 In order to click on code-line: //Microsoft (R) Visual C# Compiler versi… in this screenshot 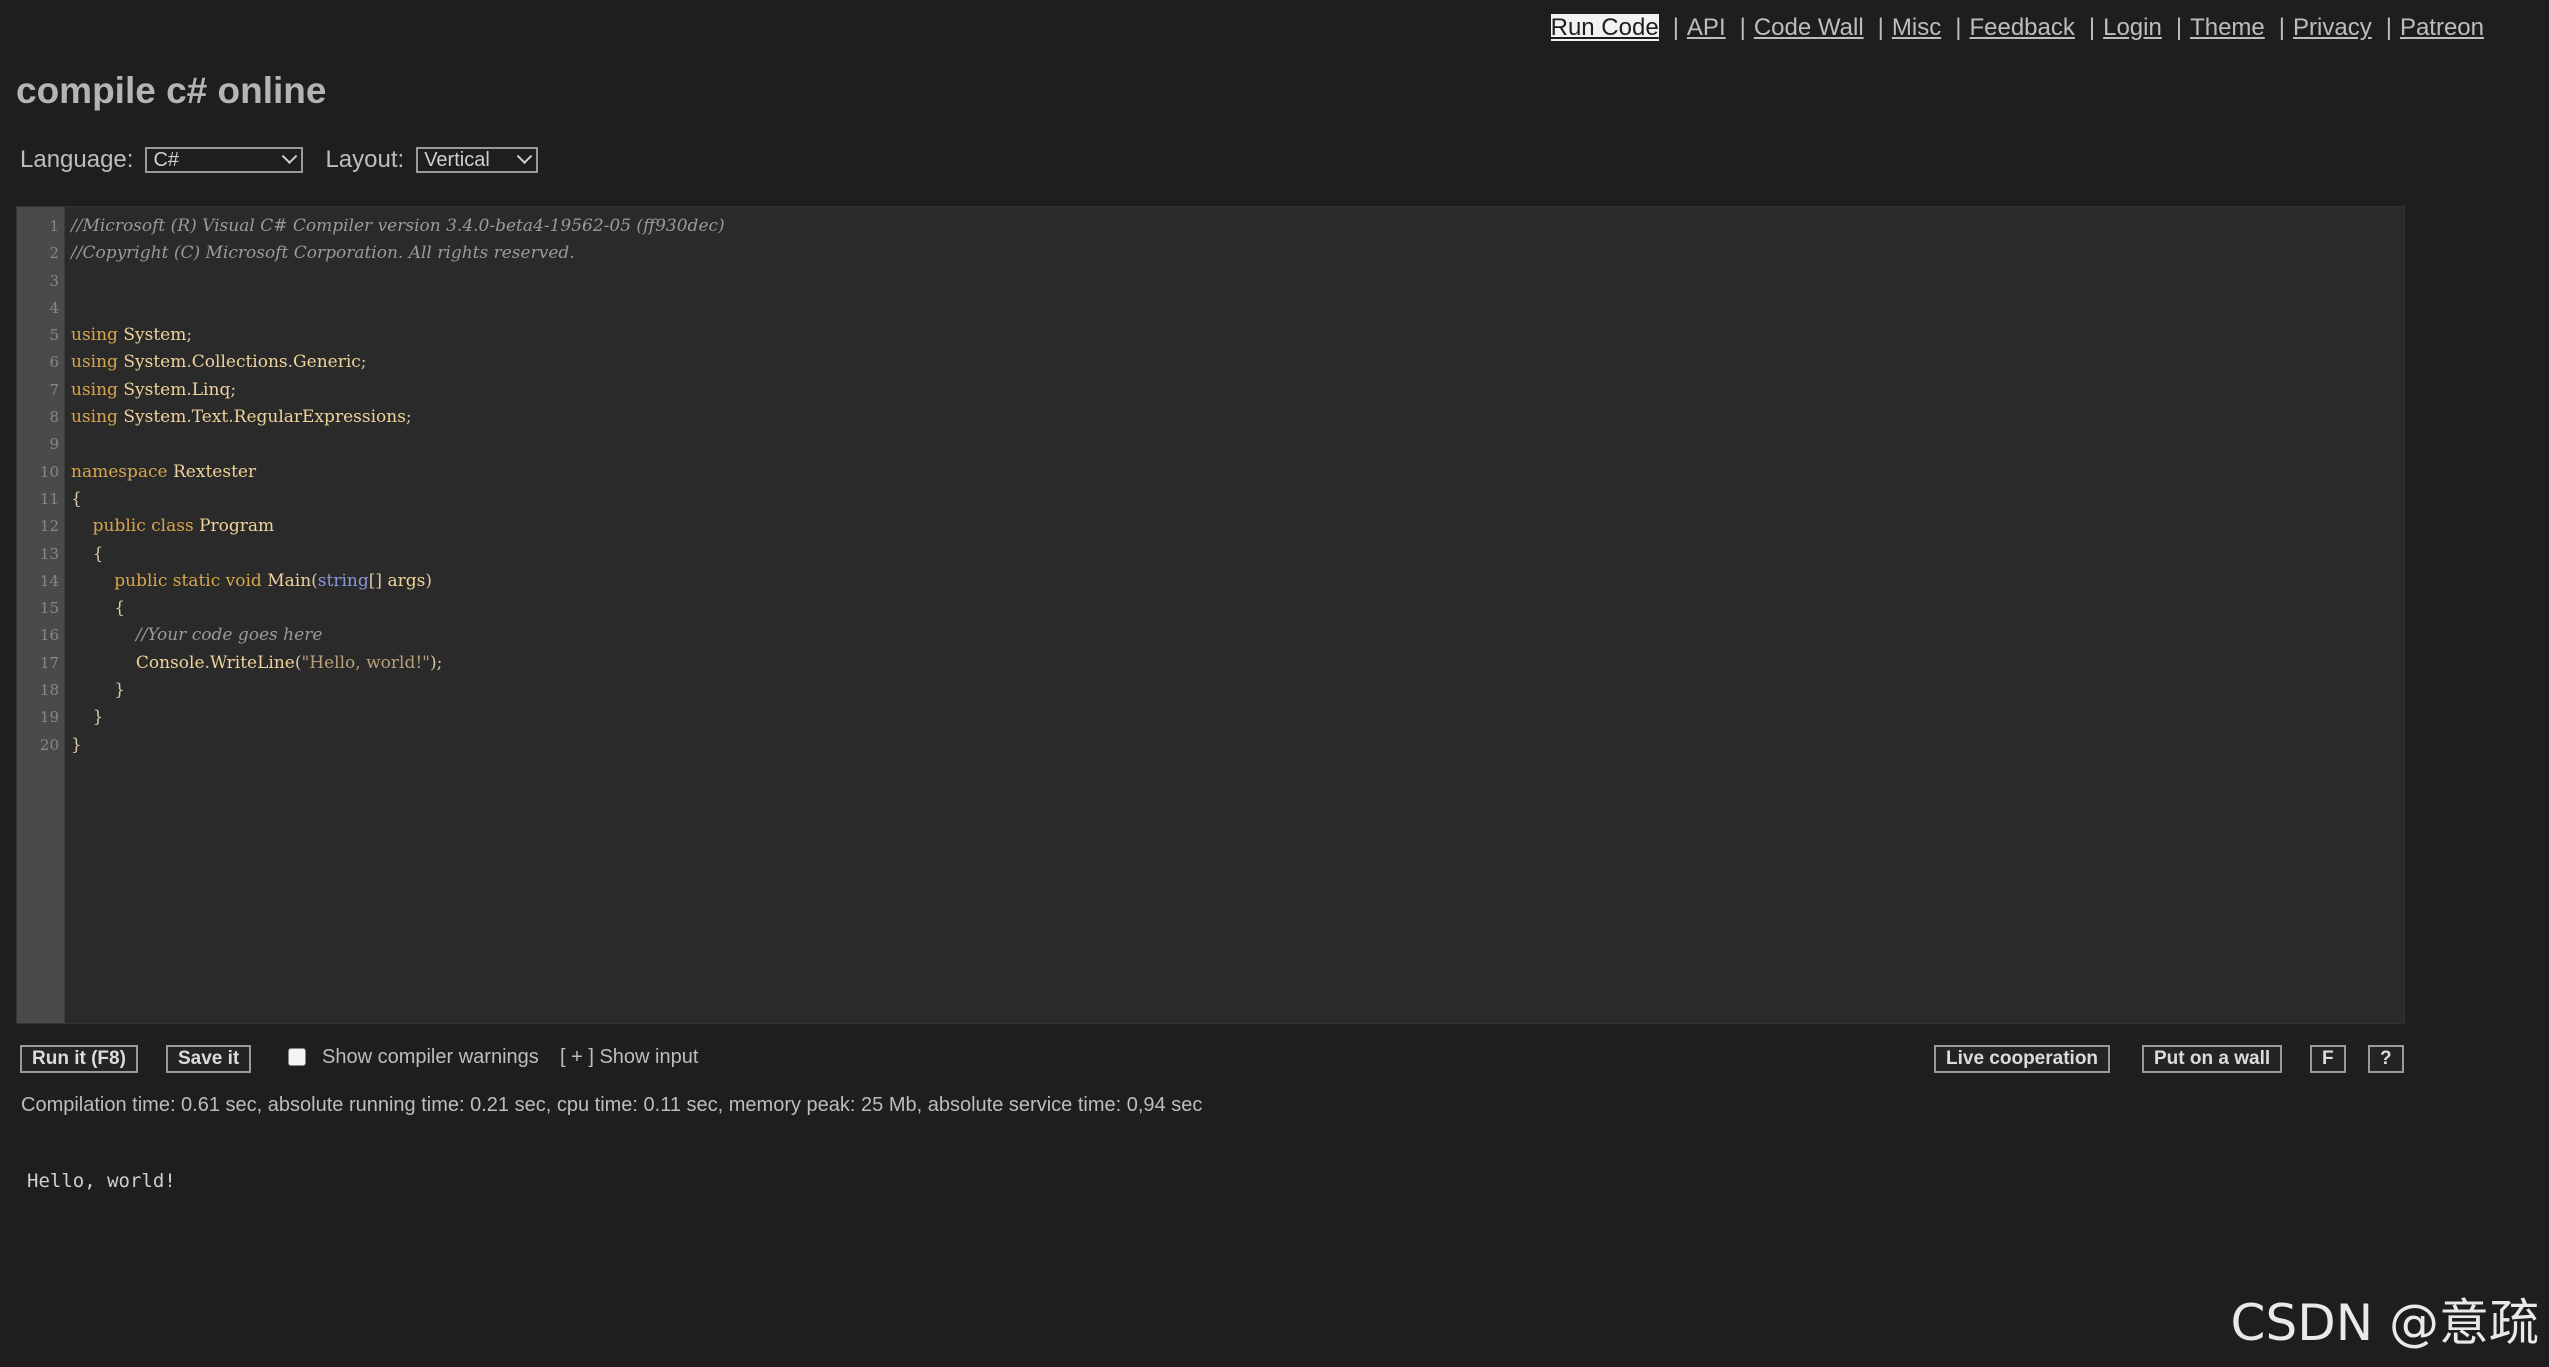, I will do `click(398, 226)`.